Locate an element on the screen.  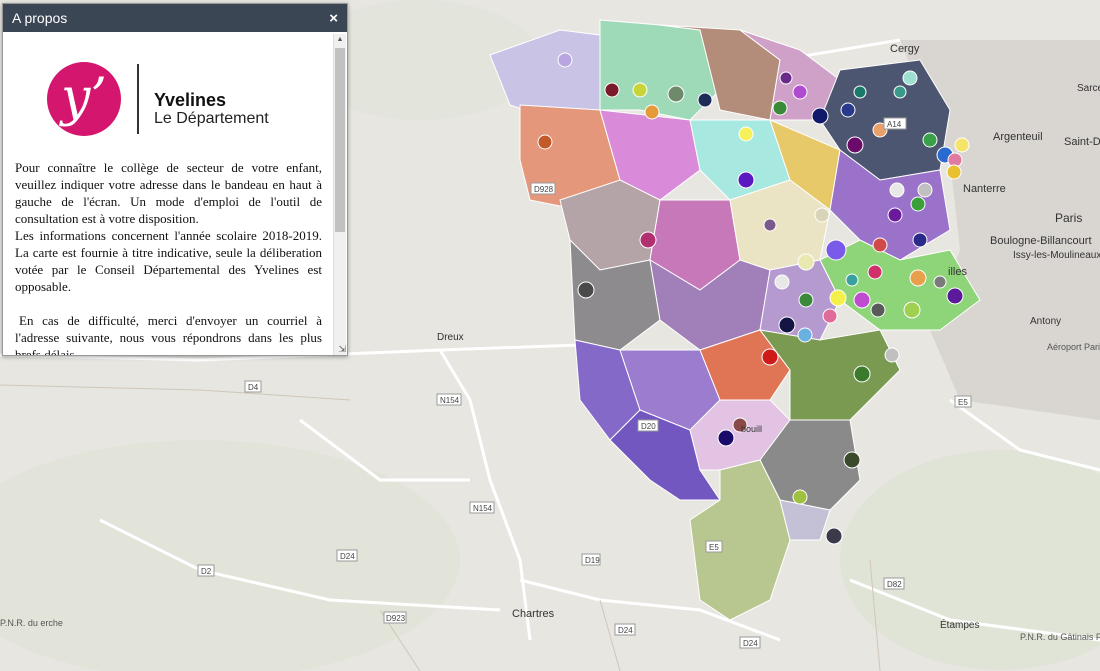
road-shield: D20 is located at coordinates (648, 426).